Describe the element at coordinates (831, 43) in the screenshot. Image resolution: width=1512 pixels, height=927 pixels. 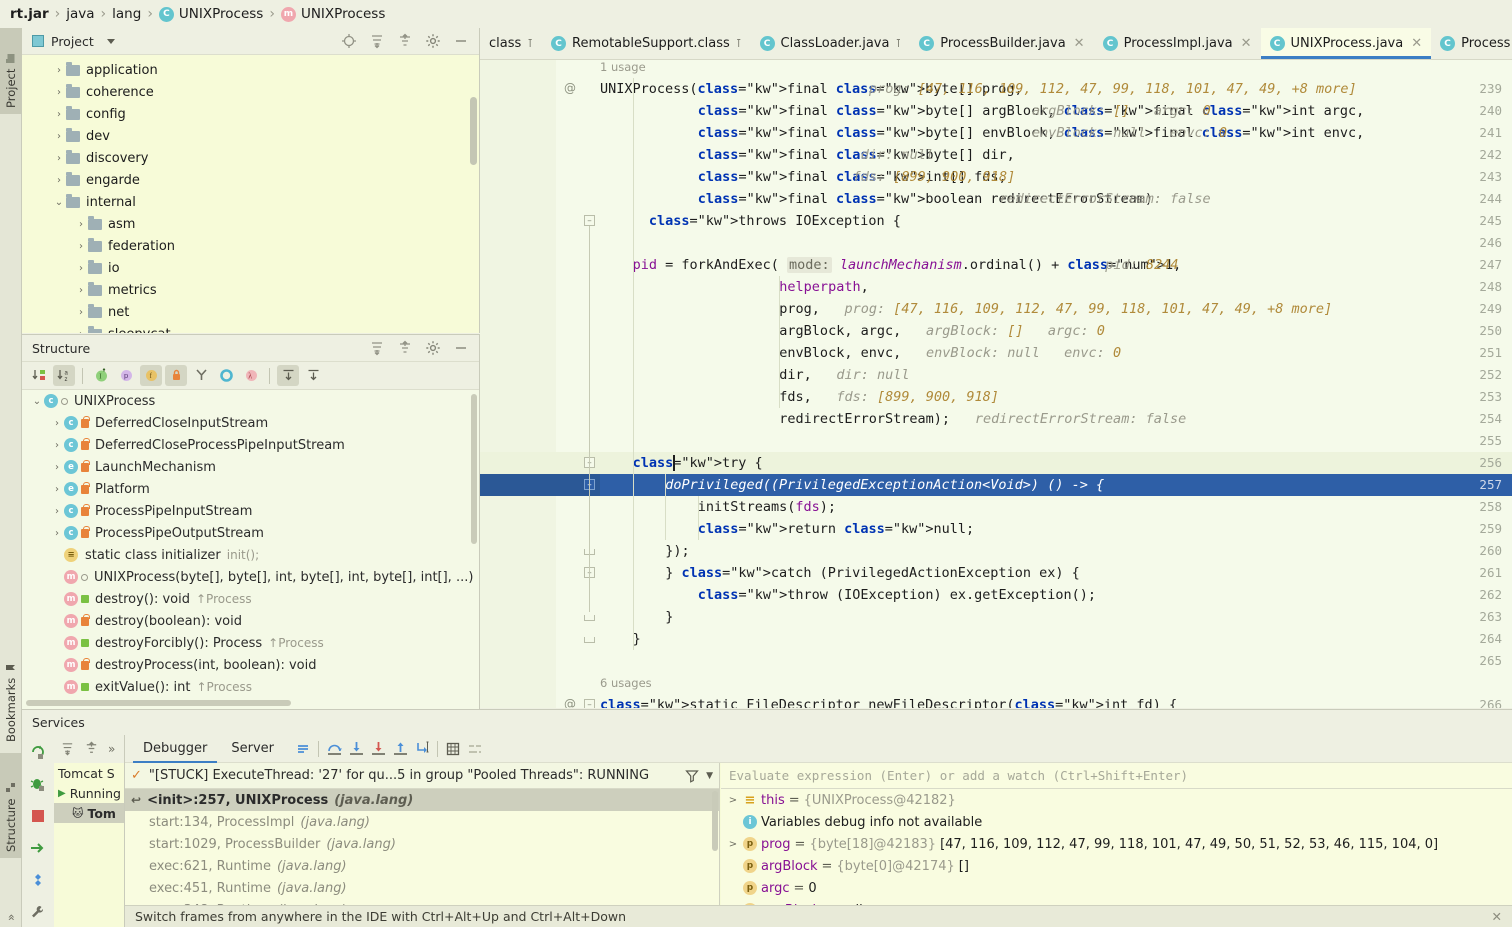
I see `editor-tab: C ClassLoader.java ⊺` at that location.